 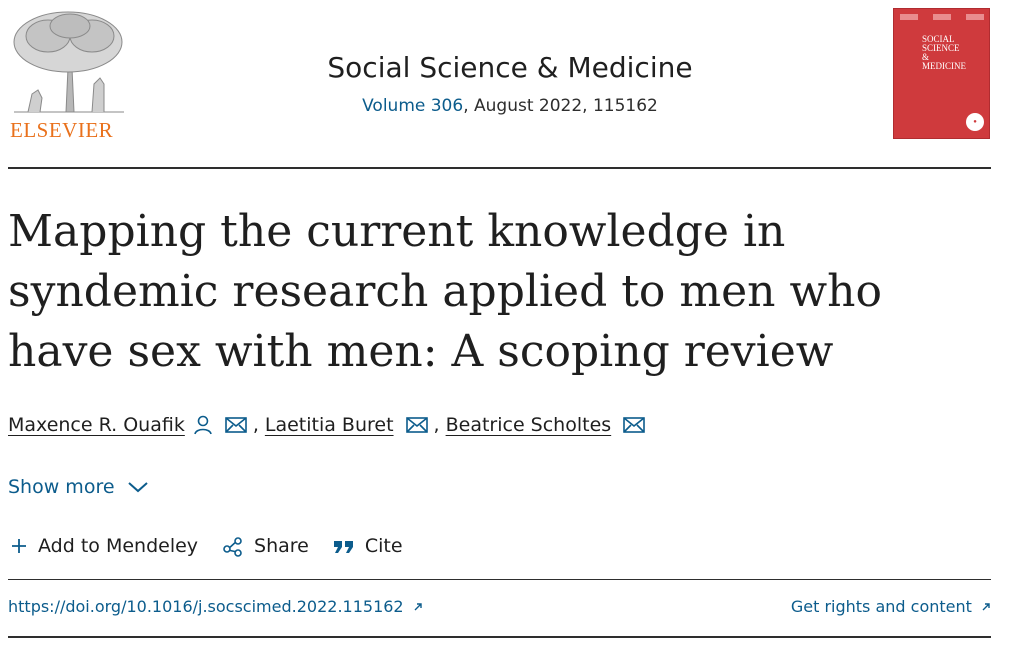 What do you see at coordinates (941, 73) in the screenshot?
I see `journal-cover-image: SOCIAL SCIENCE & MEDICINE ●` at bounding box center [941, 73].